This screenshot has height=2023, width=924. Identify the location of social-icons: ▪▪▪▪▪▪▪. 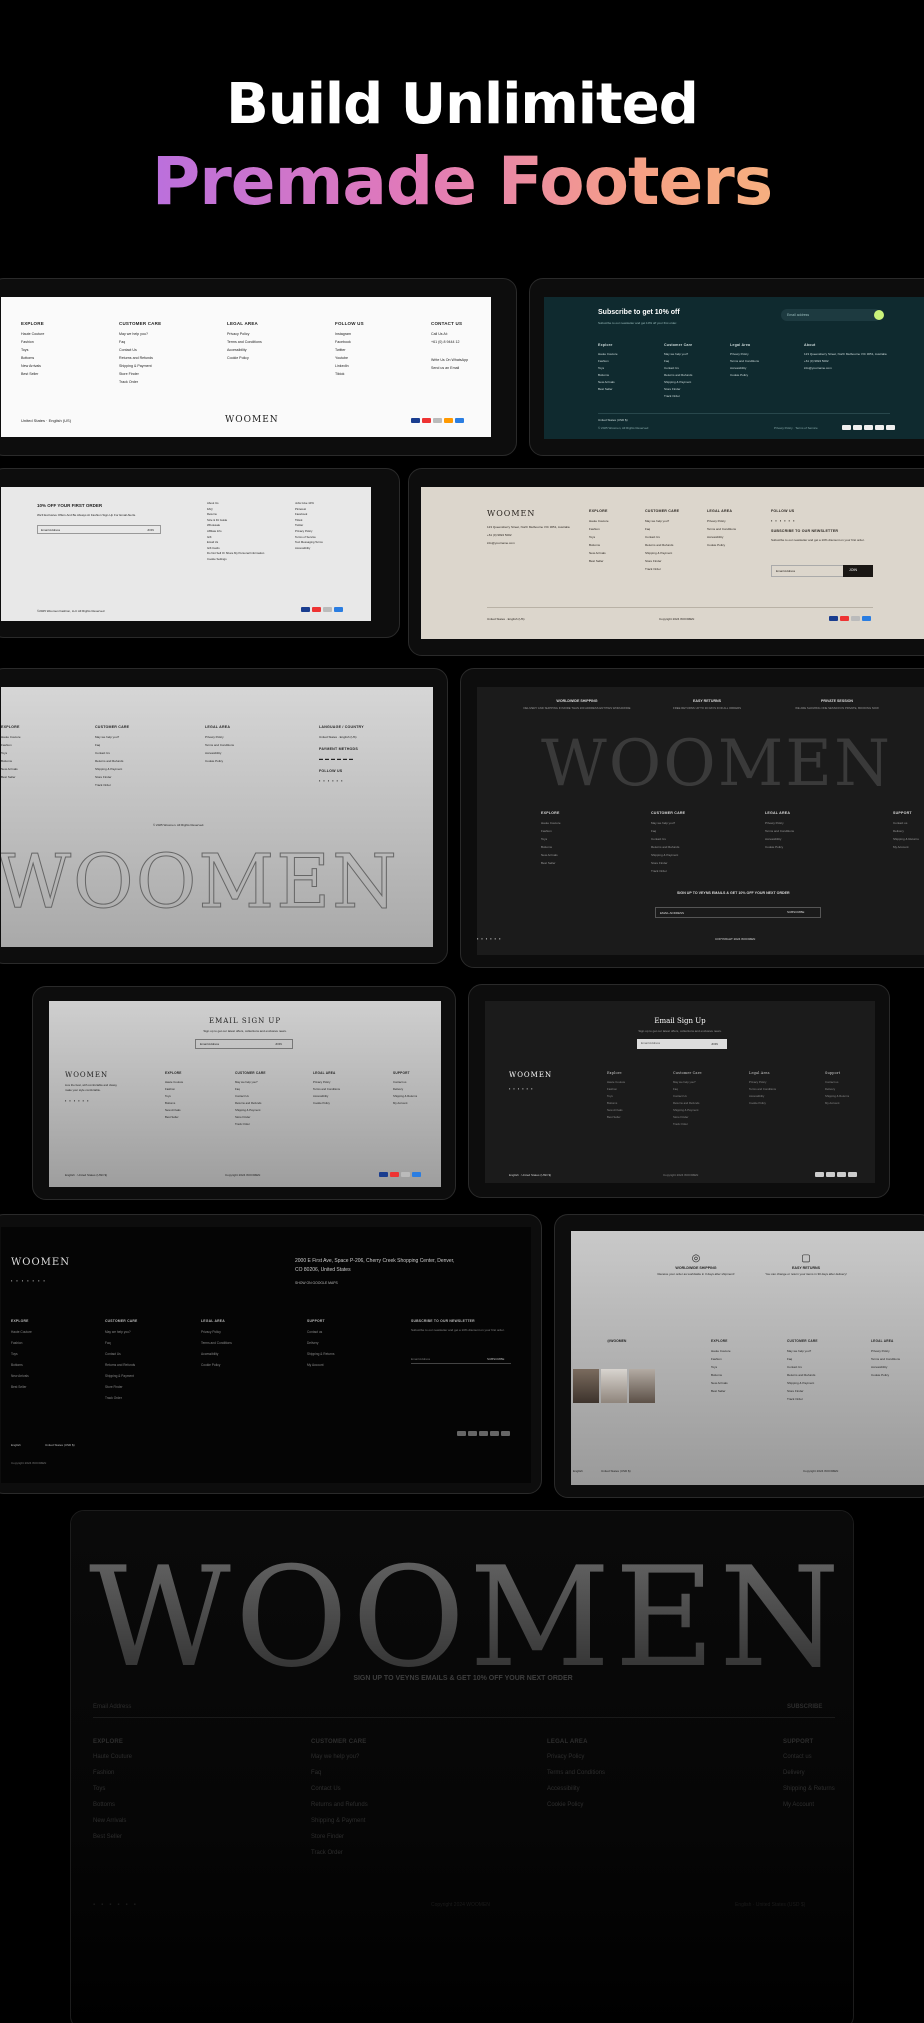
(30, 1281).